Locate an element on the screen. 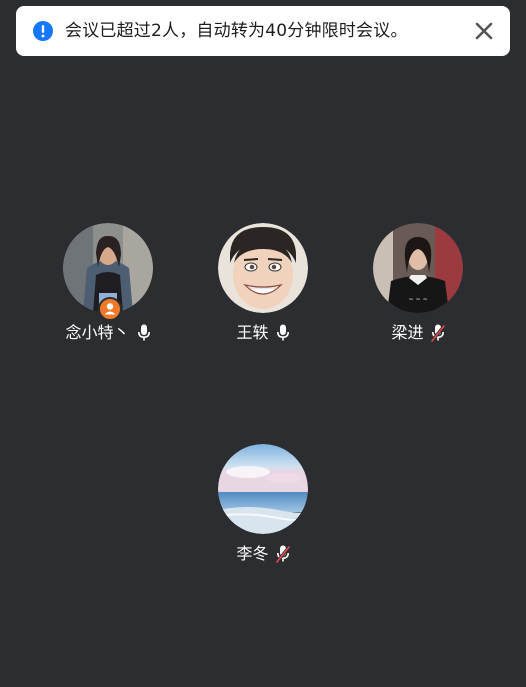  avatar-cartoon-smiling-man is located at coordinates (263, 268).